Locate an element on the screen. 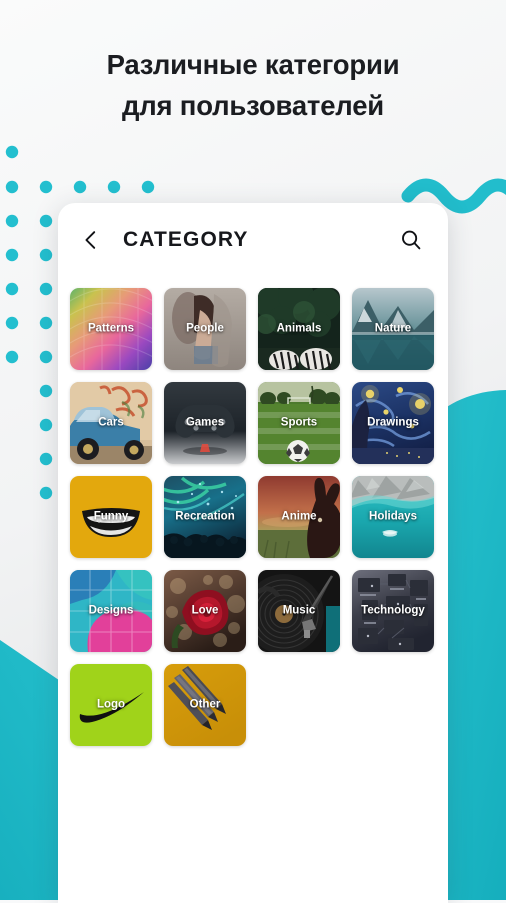 This screenshot has height=903, width=506. tile-label: Nature is located at coordinates (393, 328).